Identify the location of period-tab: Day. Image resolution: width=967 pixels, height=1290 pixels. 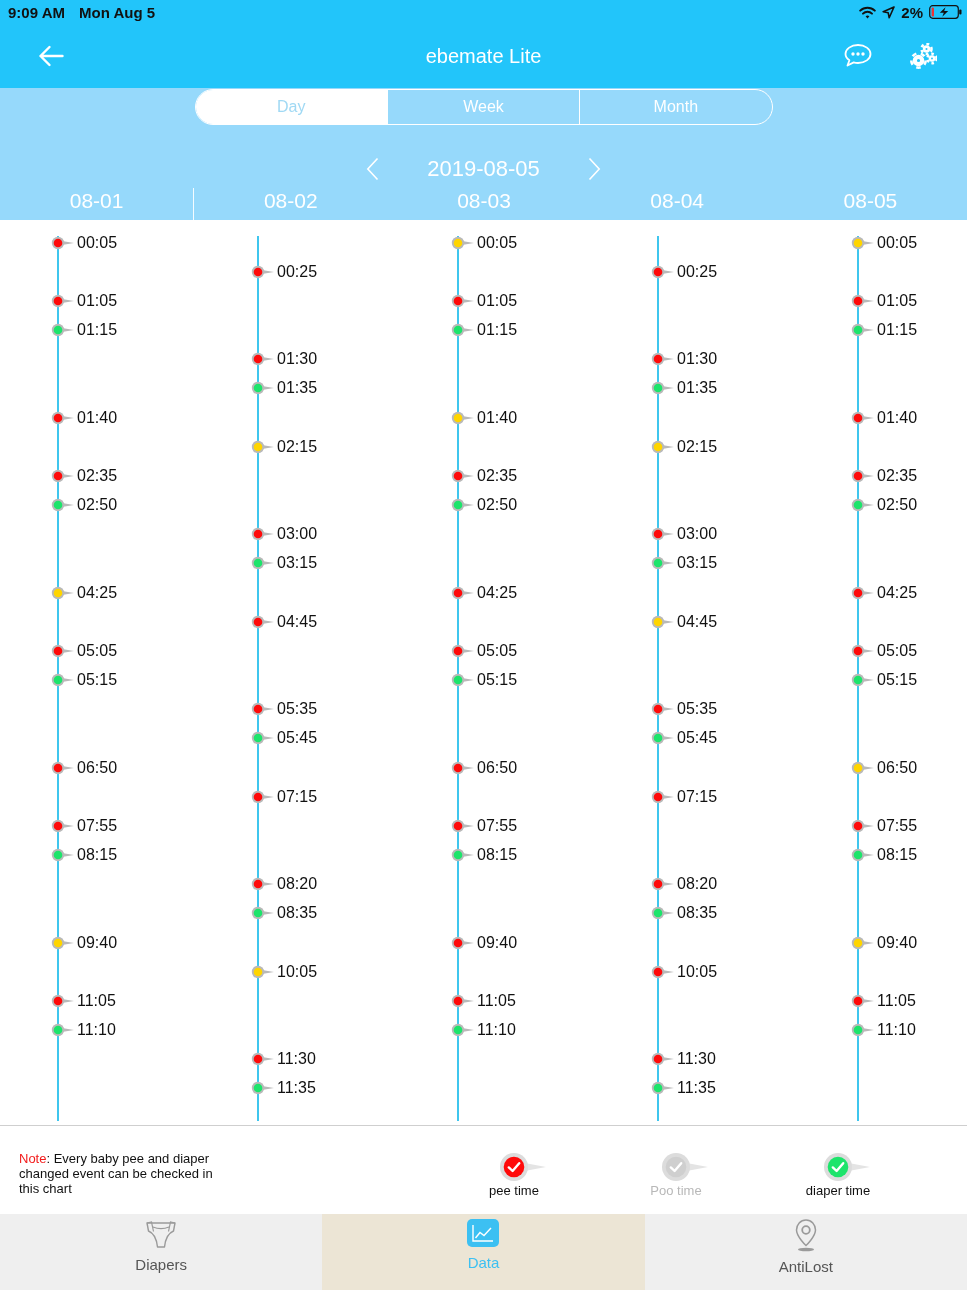
(291, 107).